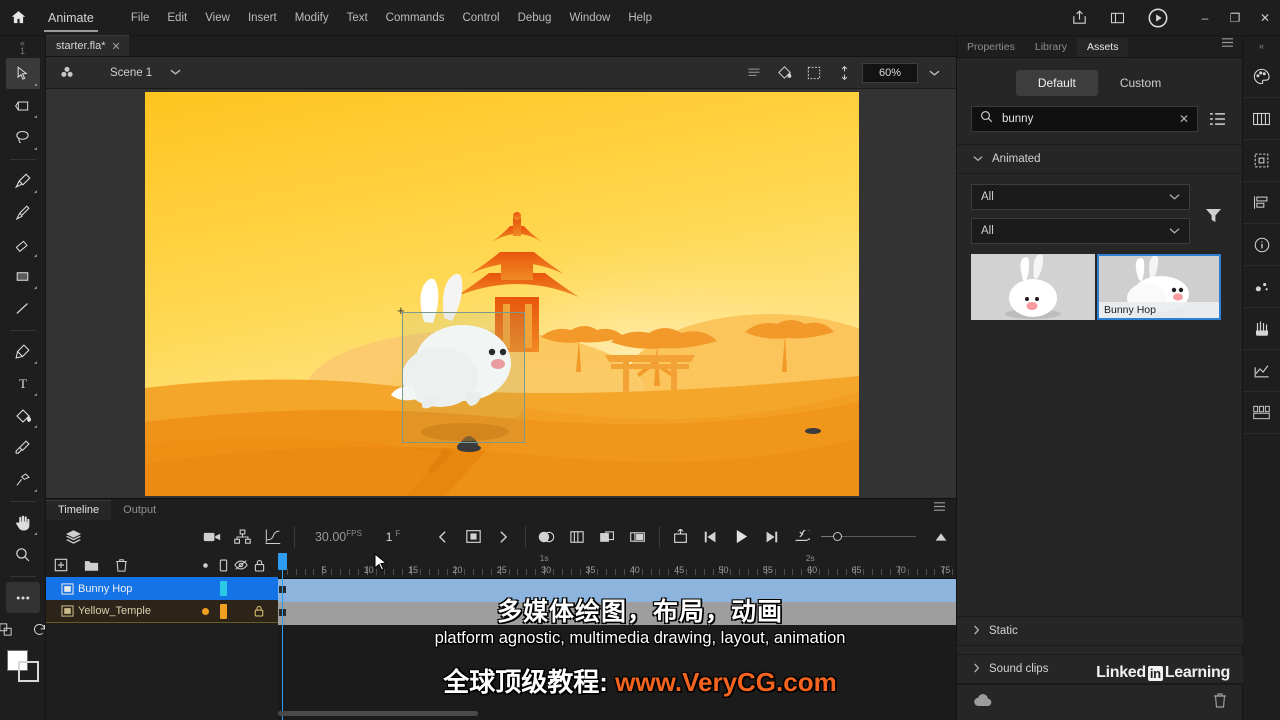 This screenshot has width=1280, height=720. What do you see at coordinates (1261, 371) in the screenshot?
I see `components-panel-icon` at bounding box center [1261, 371].